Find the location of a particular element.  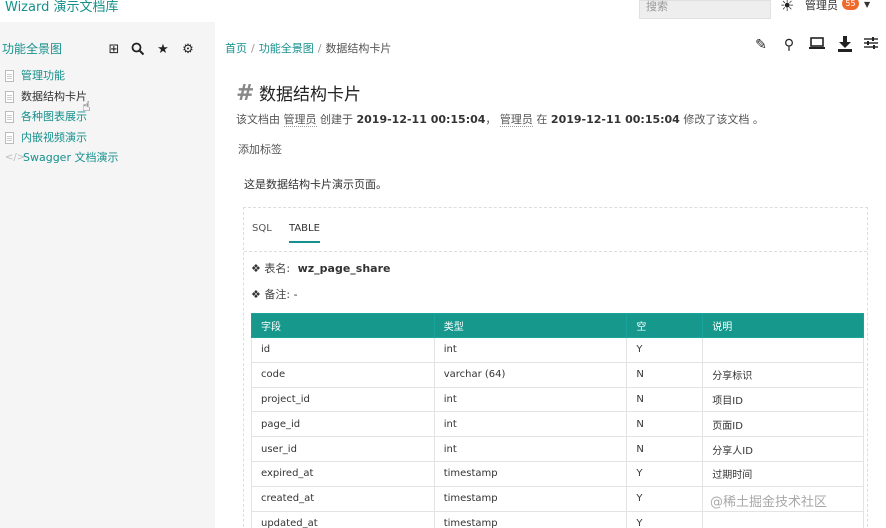

cell-field: created_at is located at coordinates (343, 498).